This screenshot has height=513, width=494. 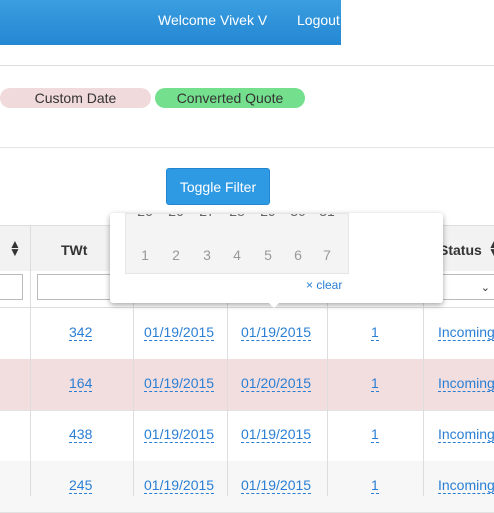 What do you see at coordinates (318, 20) in the screenshot?
I see `logout-link: Logout` at bounding box center [318, 20].